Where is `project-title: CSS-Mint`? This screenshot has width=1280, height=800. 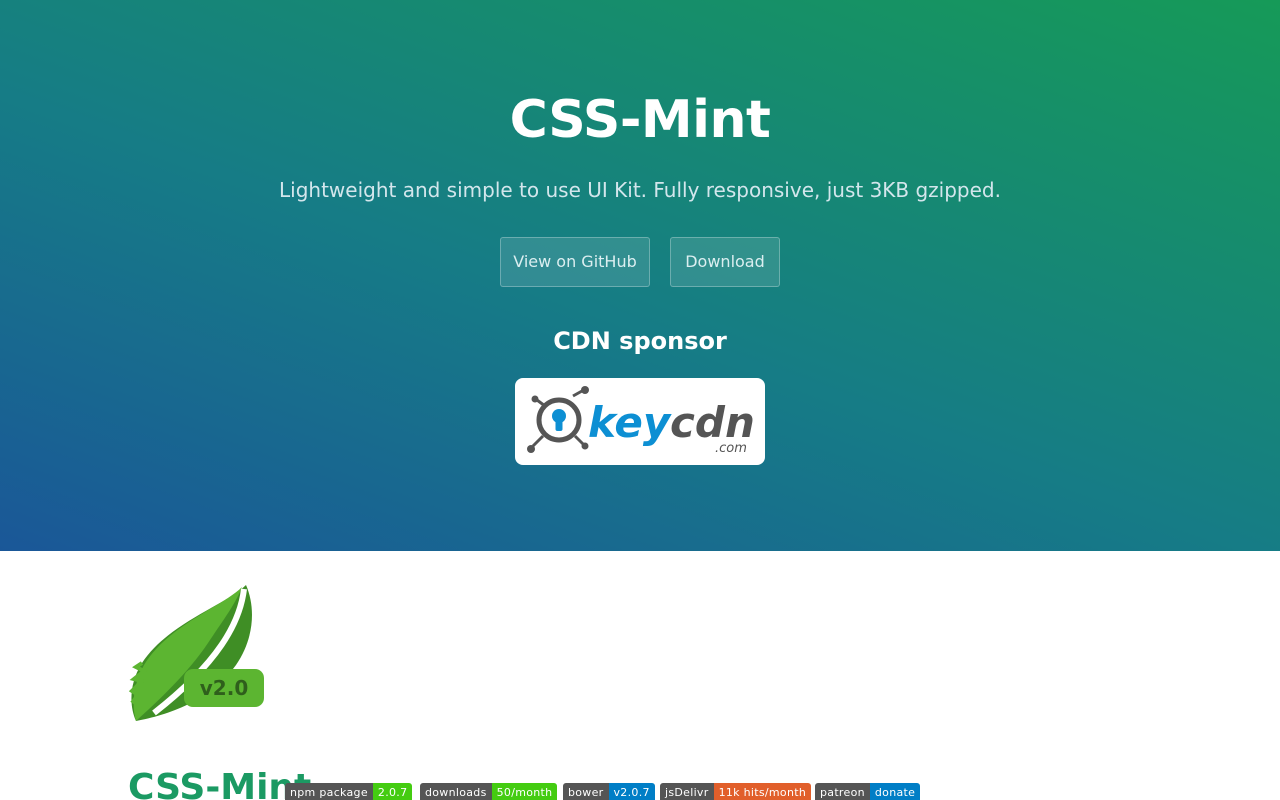 project-title: CSS-Mint is located at coordinates (220, 783).